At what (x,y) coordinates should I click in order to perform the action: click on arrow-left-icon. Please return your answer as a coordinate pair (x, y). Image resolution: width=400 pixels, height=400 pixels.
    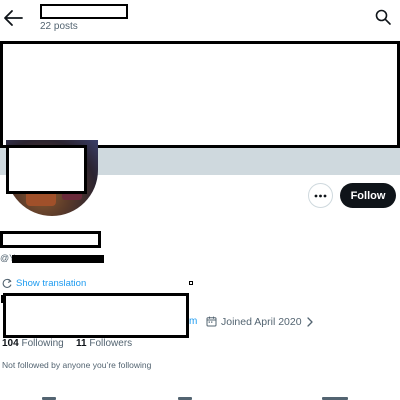
    Looking at the image, I should click on (13, 18).